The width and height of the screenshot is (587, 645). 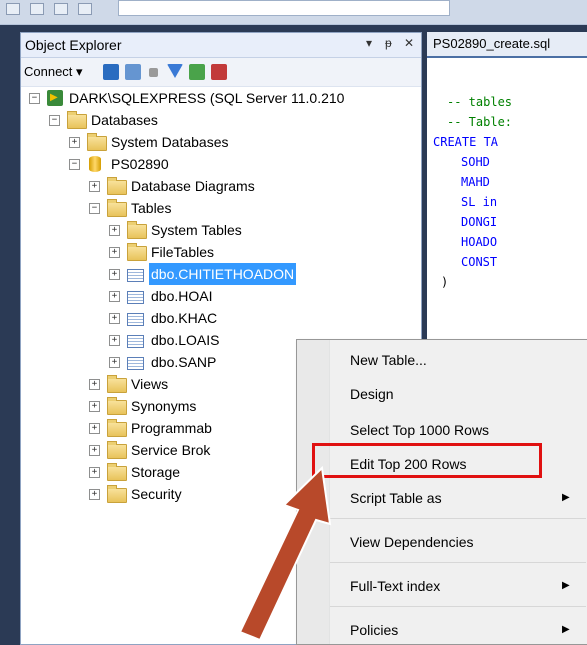 What do you see at coordinates (409, 43) in the screenshot?
I see `close-icon: ✕` at bounding box center [409, 43].